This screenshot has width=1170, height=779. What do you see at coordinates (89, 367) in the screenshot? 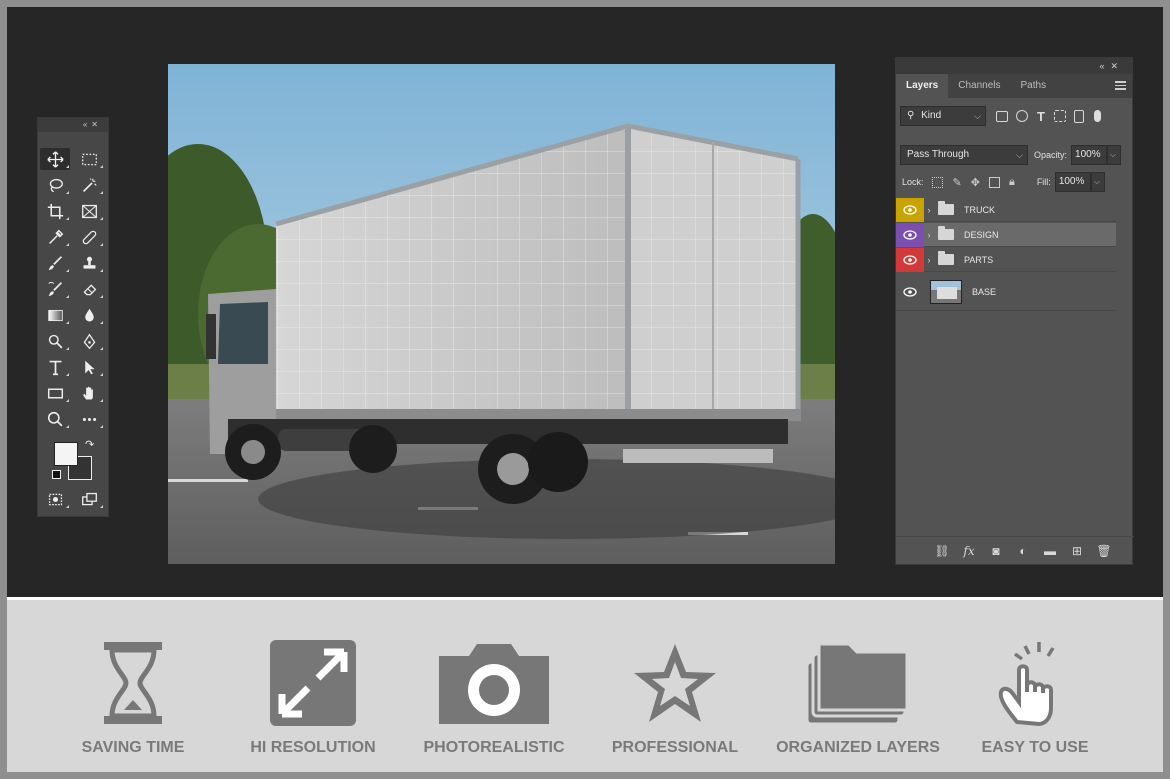
I see `path-selection-tool-icon` at bounding box center [89, 367].